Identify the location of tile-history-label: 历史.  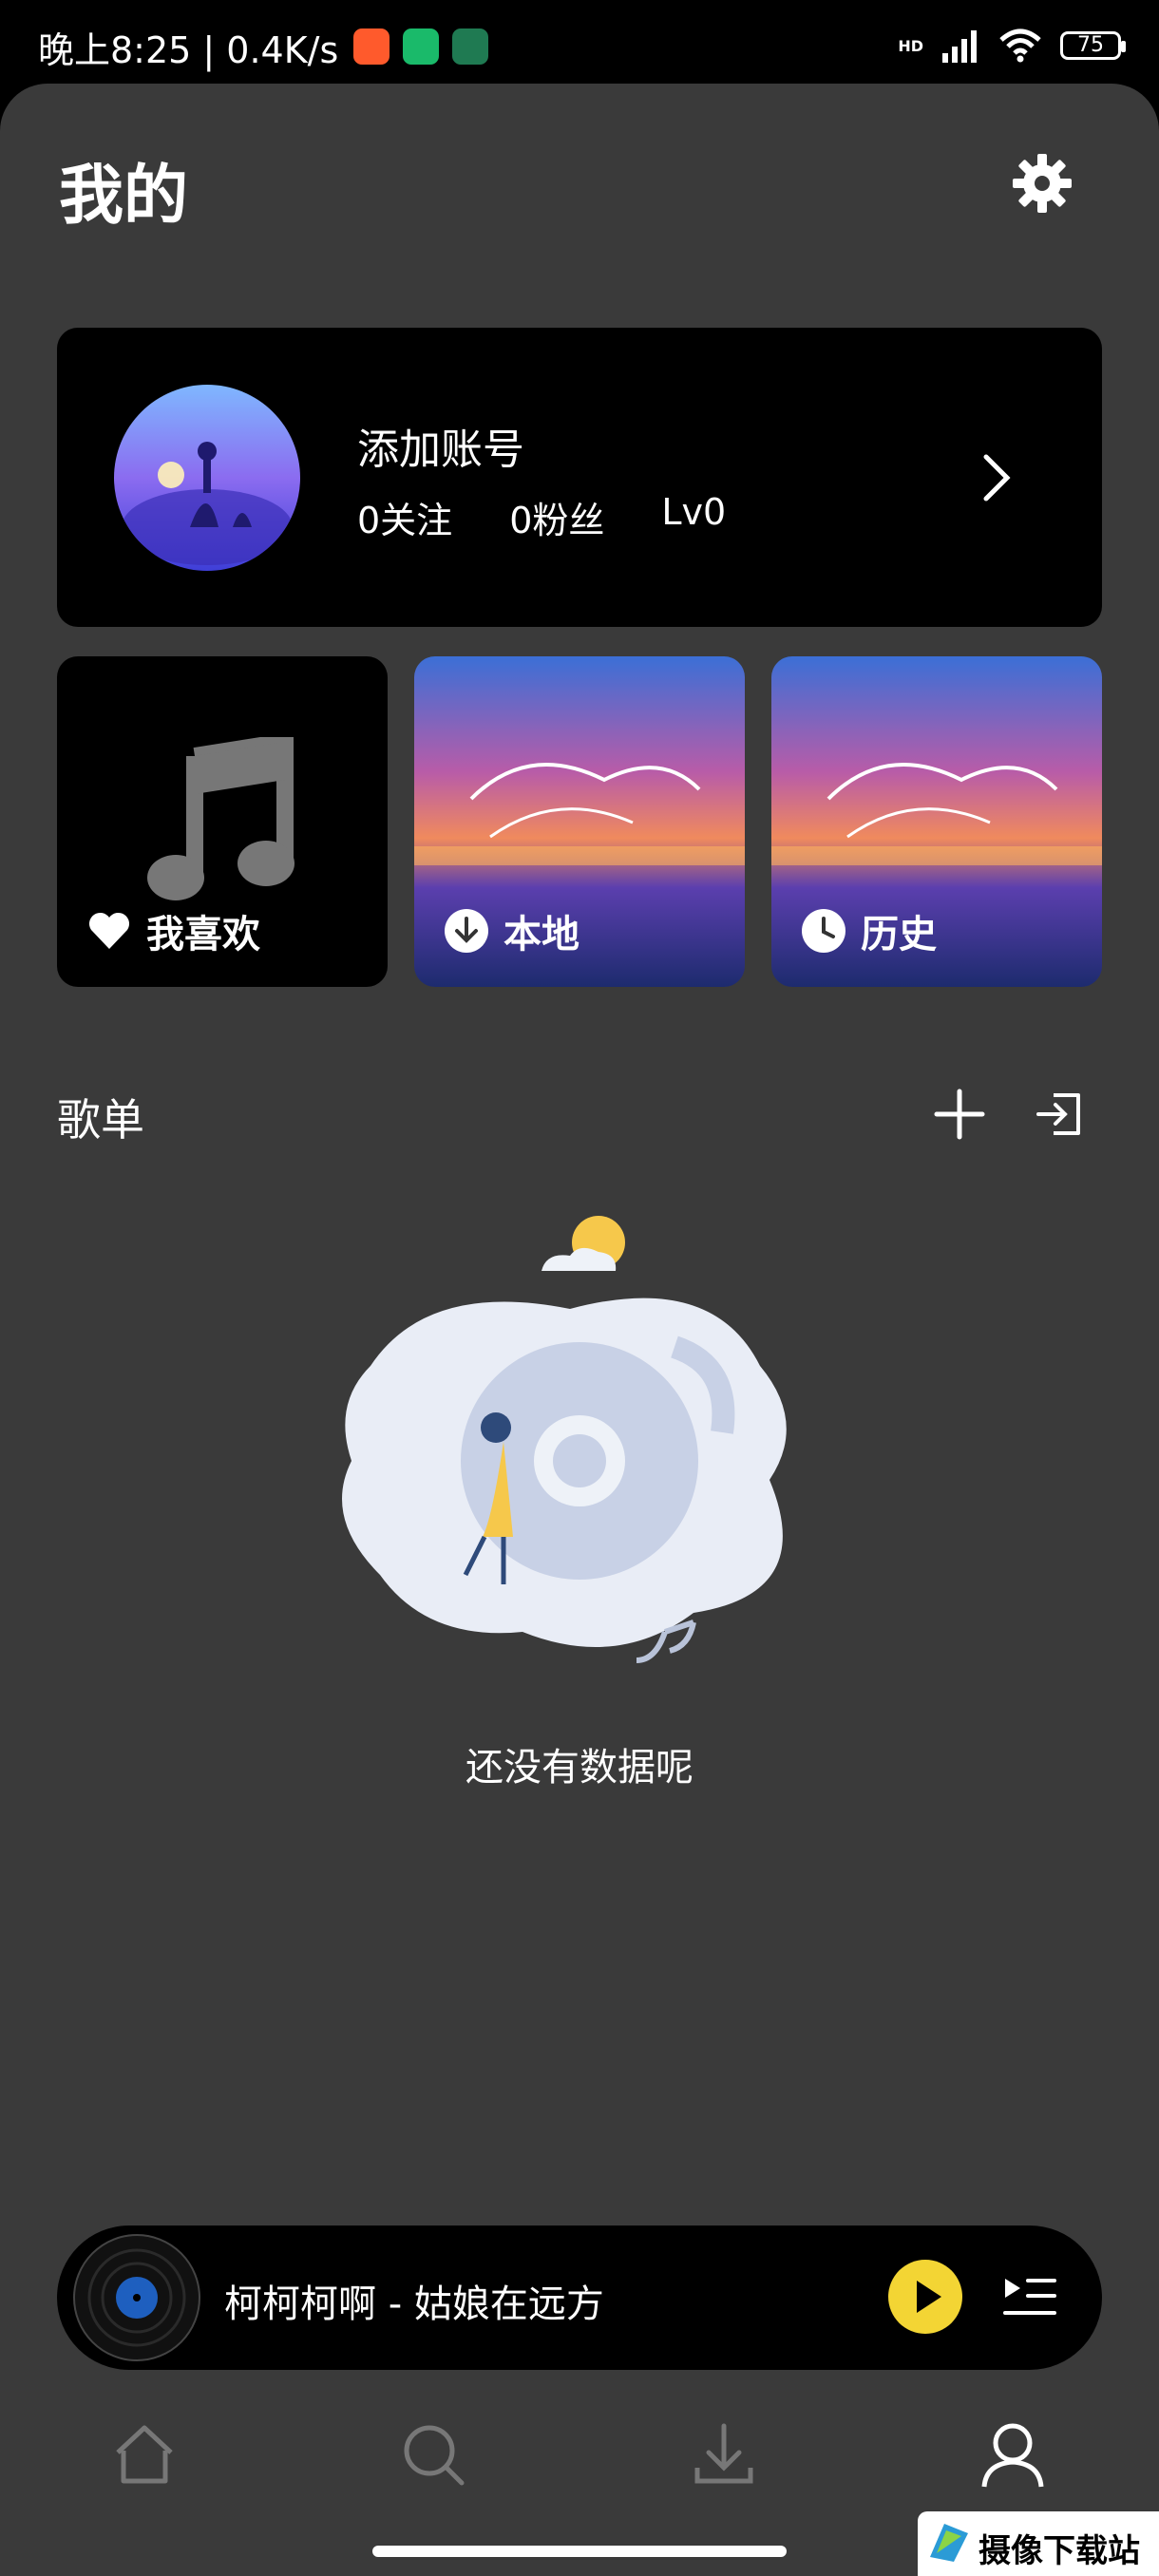
(899, 935).